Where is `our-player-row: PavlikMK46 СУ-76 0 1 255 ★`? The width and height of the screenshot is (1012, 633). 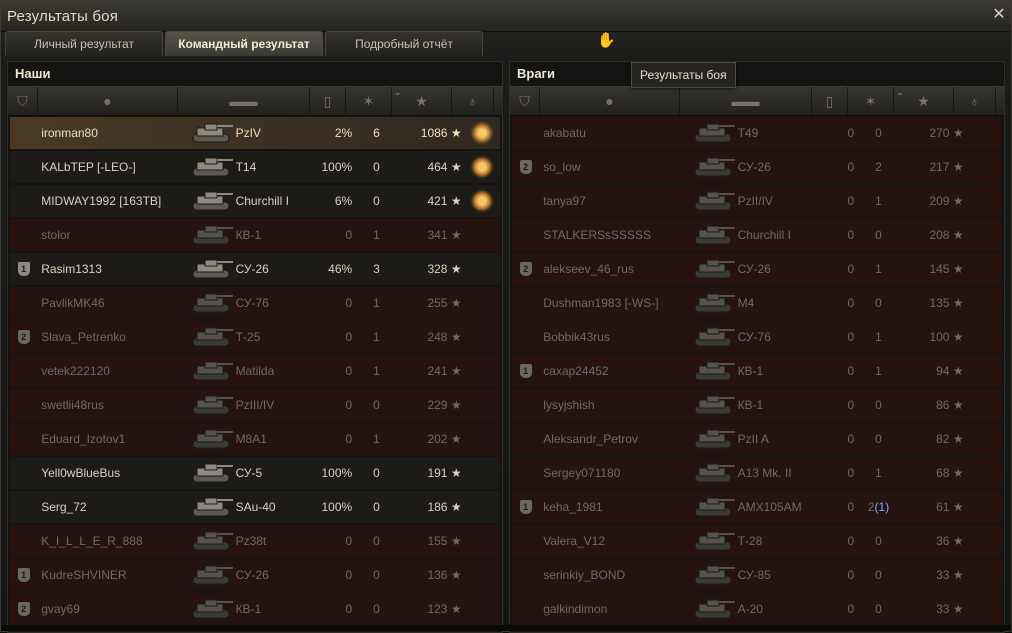 our-player-row: PavlikMK46 СУ-76 0 1 255 ★ is located at coordinates (255, 303).